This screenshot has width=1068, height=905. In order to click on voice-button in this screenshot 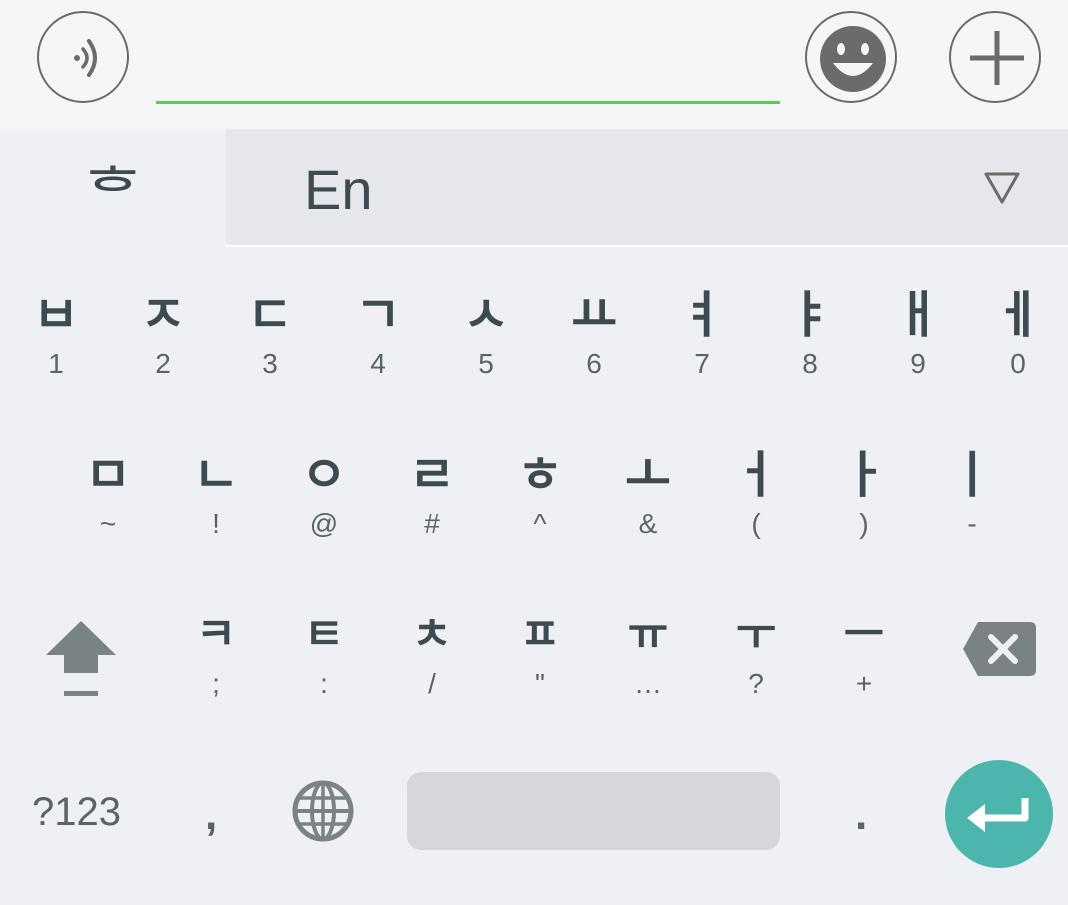, I will do `click(83, 57)`.